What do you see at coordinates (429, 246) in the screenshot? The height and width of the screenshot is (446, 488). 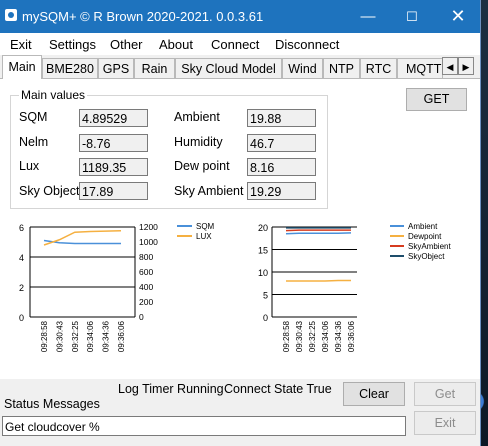 I see `chart2-legend-label: SkyAmbient` at bounding box center [429, 246].